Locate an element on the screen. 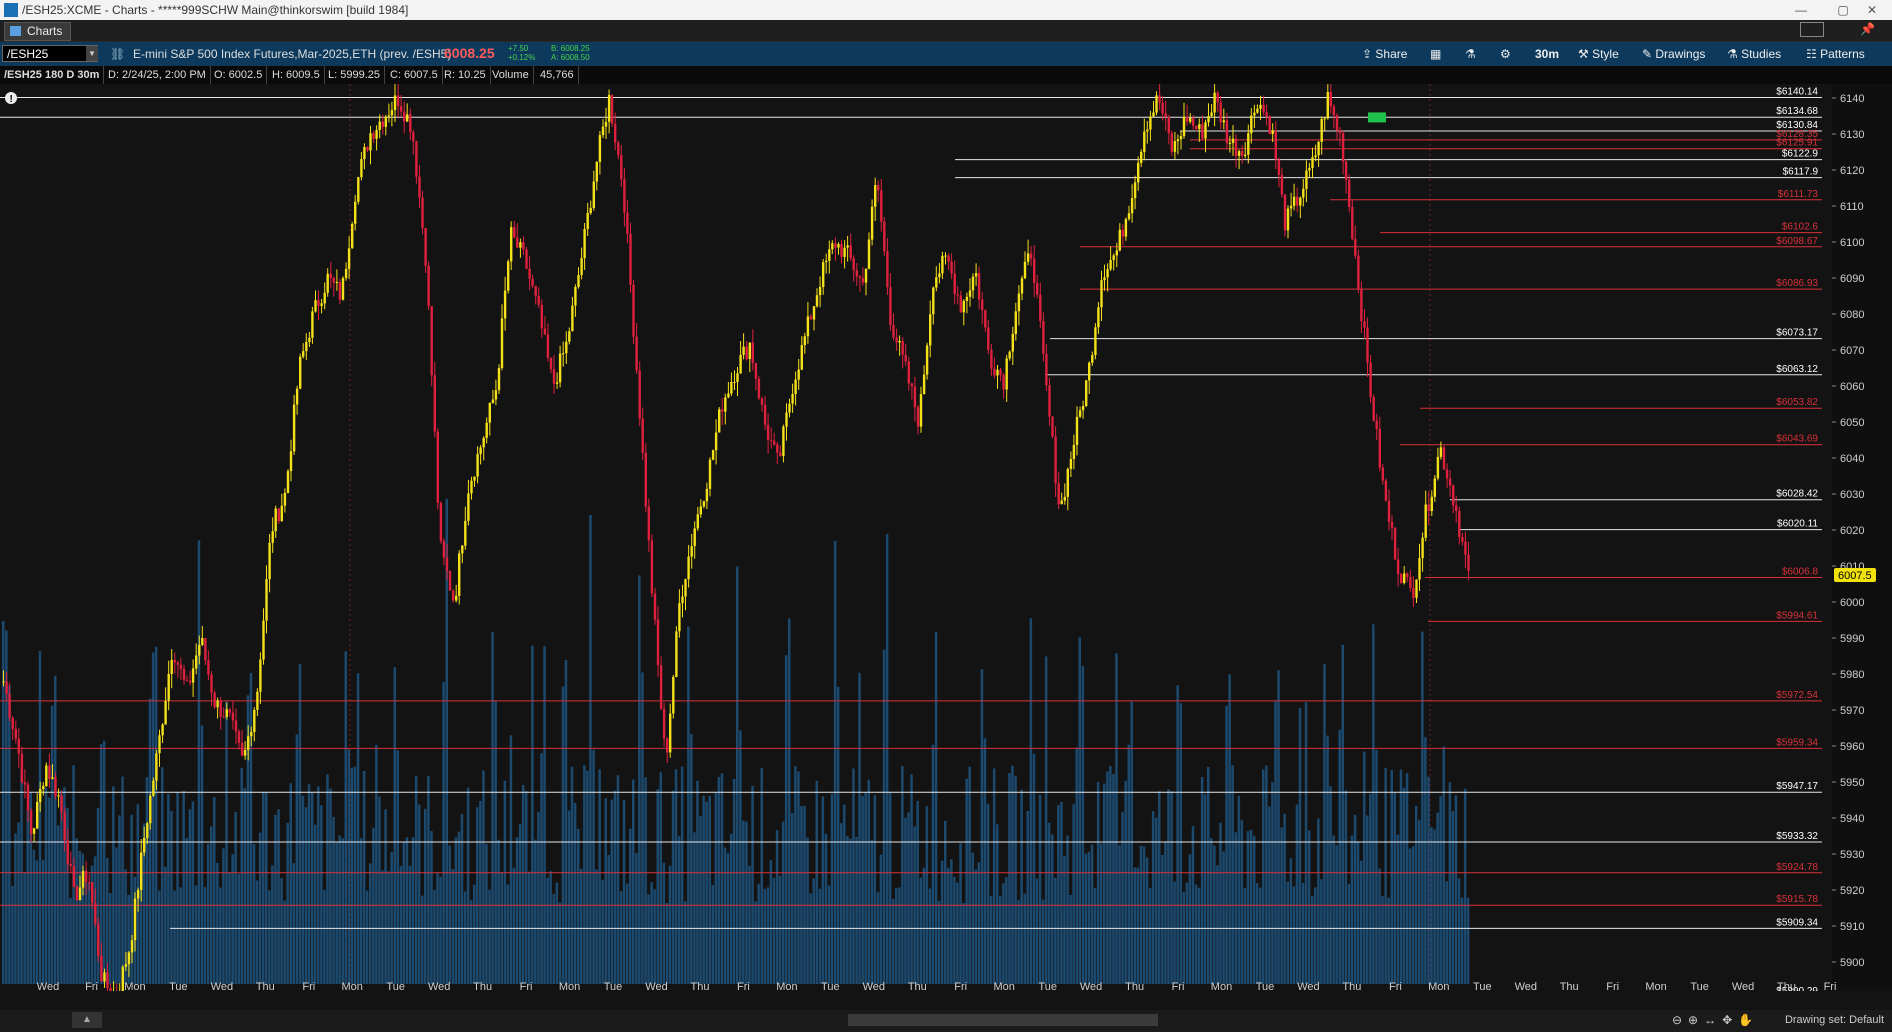 The height and width of the screenshot is (1032, 1892). symbol-input: /ESH25 is located at coordinates (50, 53).